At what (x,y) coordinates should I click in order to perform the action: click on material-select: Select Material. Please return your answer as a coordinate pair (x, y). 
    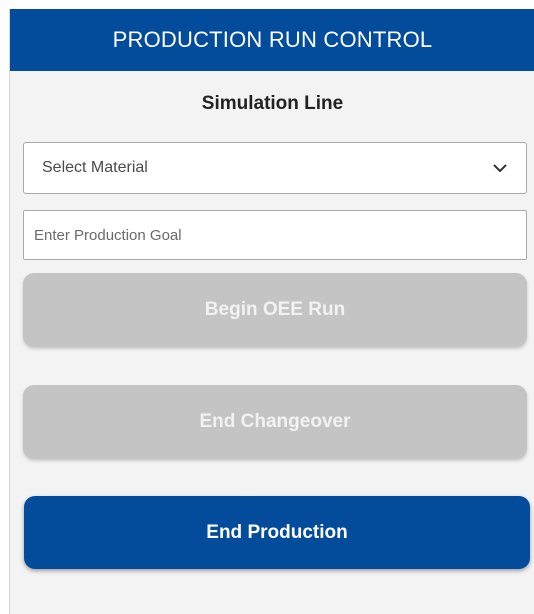
    Looking at the image, I should click on (275, 168).